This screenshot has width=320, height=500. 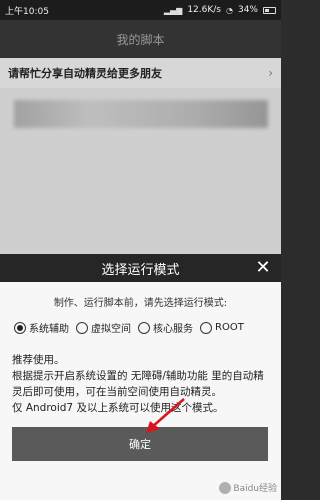 I want to click on status-indicators: ▂▄▆ 12.6K/s ◔ 34%, so click(x=220, y=10).